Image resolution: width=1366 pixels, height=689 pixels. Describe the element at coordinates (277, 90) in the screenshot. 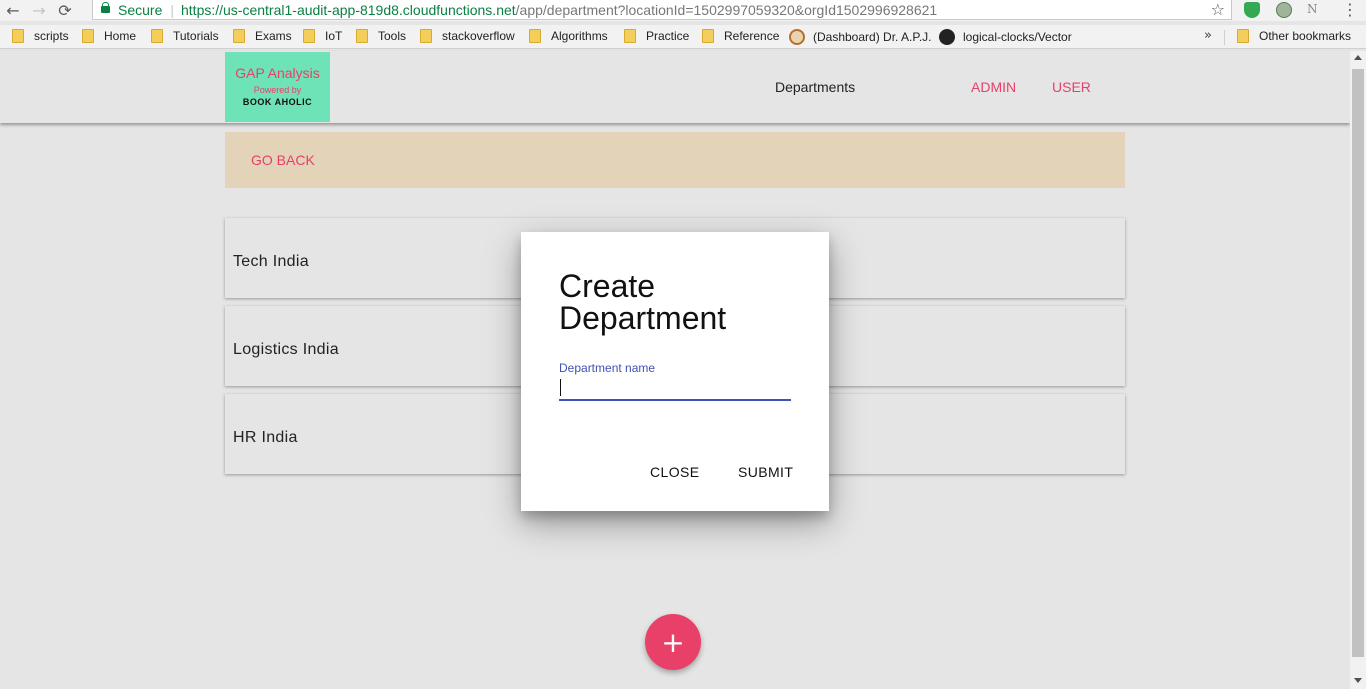

I see `logo-powered-by: Powered by` at that location.